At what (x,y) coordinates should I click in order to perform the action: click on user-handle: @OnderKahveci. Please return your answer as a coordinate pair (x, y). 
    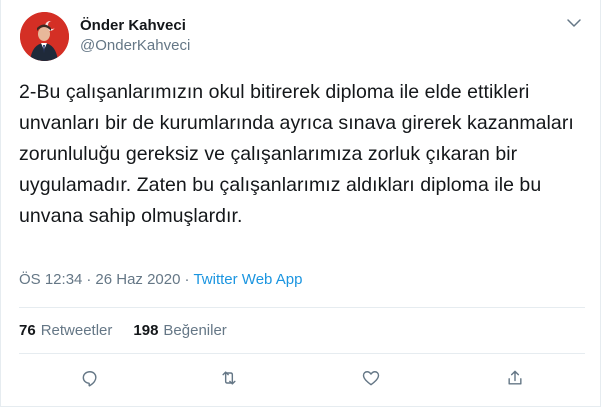
    Looking at the image, I should click on (135, 46).